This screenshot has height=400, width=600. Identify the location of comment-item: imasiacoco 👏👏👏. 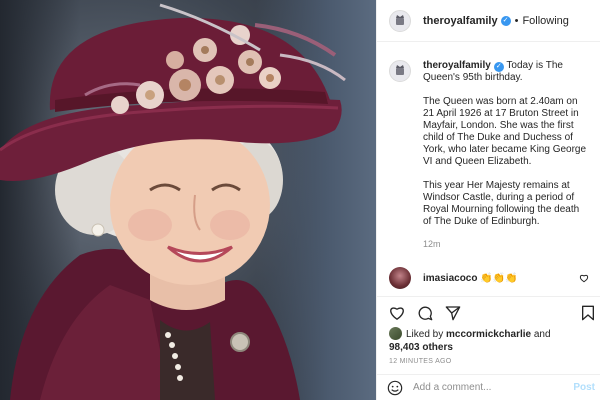
(489, 278).